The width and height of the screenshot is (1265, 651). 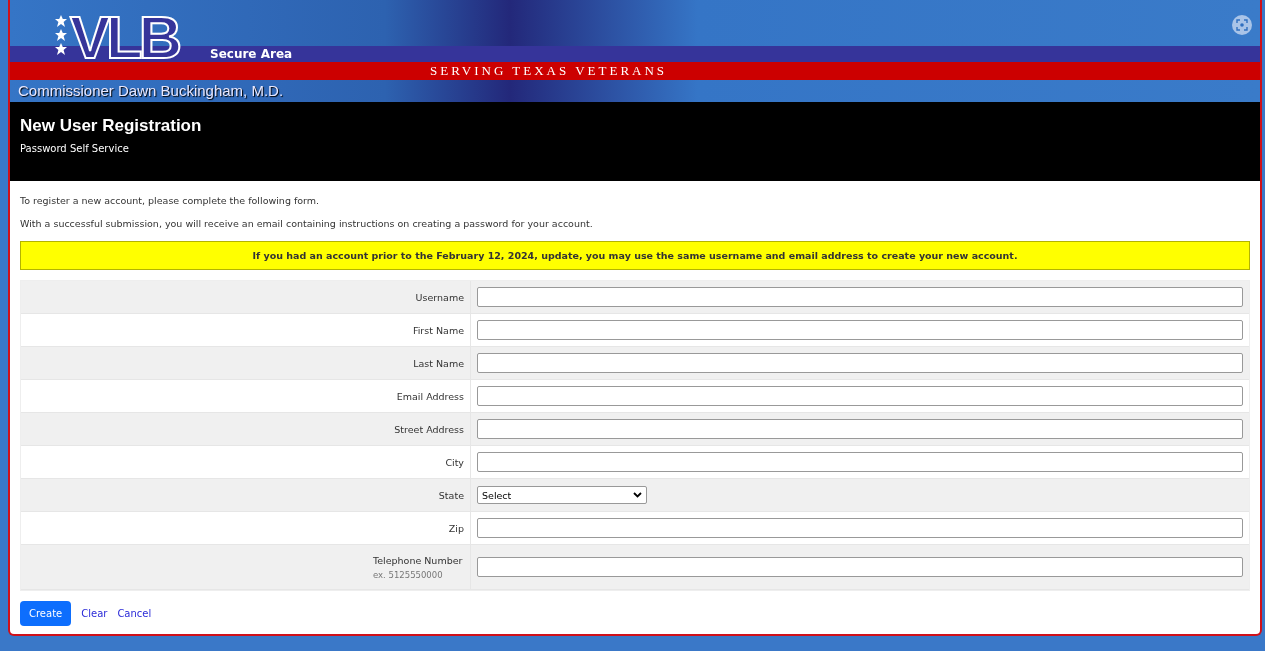 What do you see at coordinates (251, 54) in the screenshot?
I see `secure-area-label: Secure Area` at bounding box center [251, 54].